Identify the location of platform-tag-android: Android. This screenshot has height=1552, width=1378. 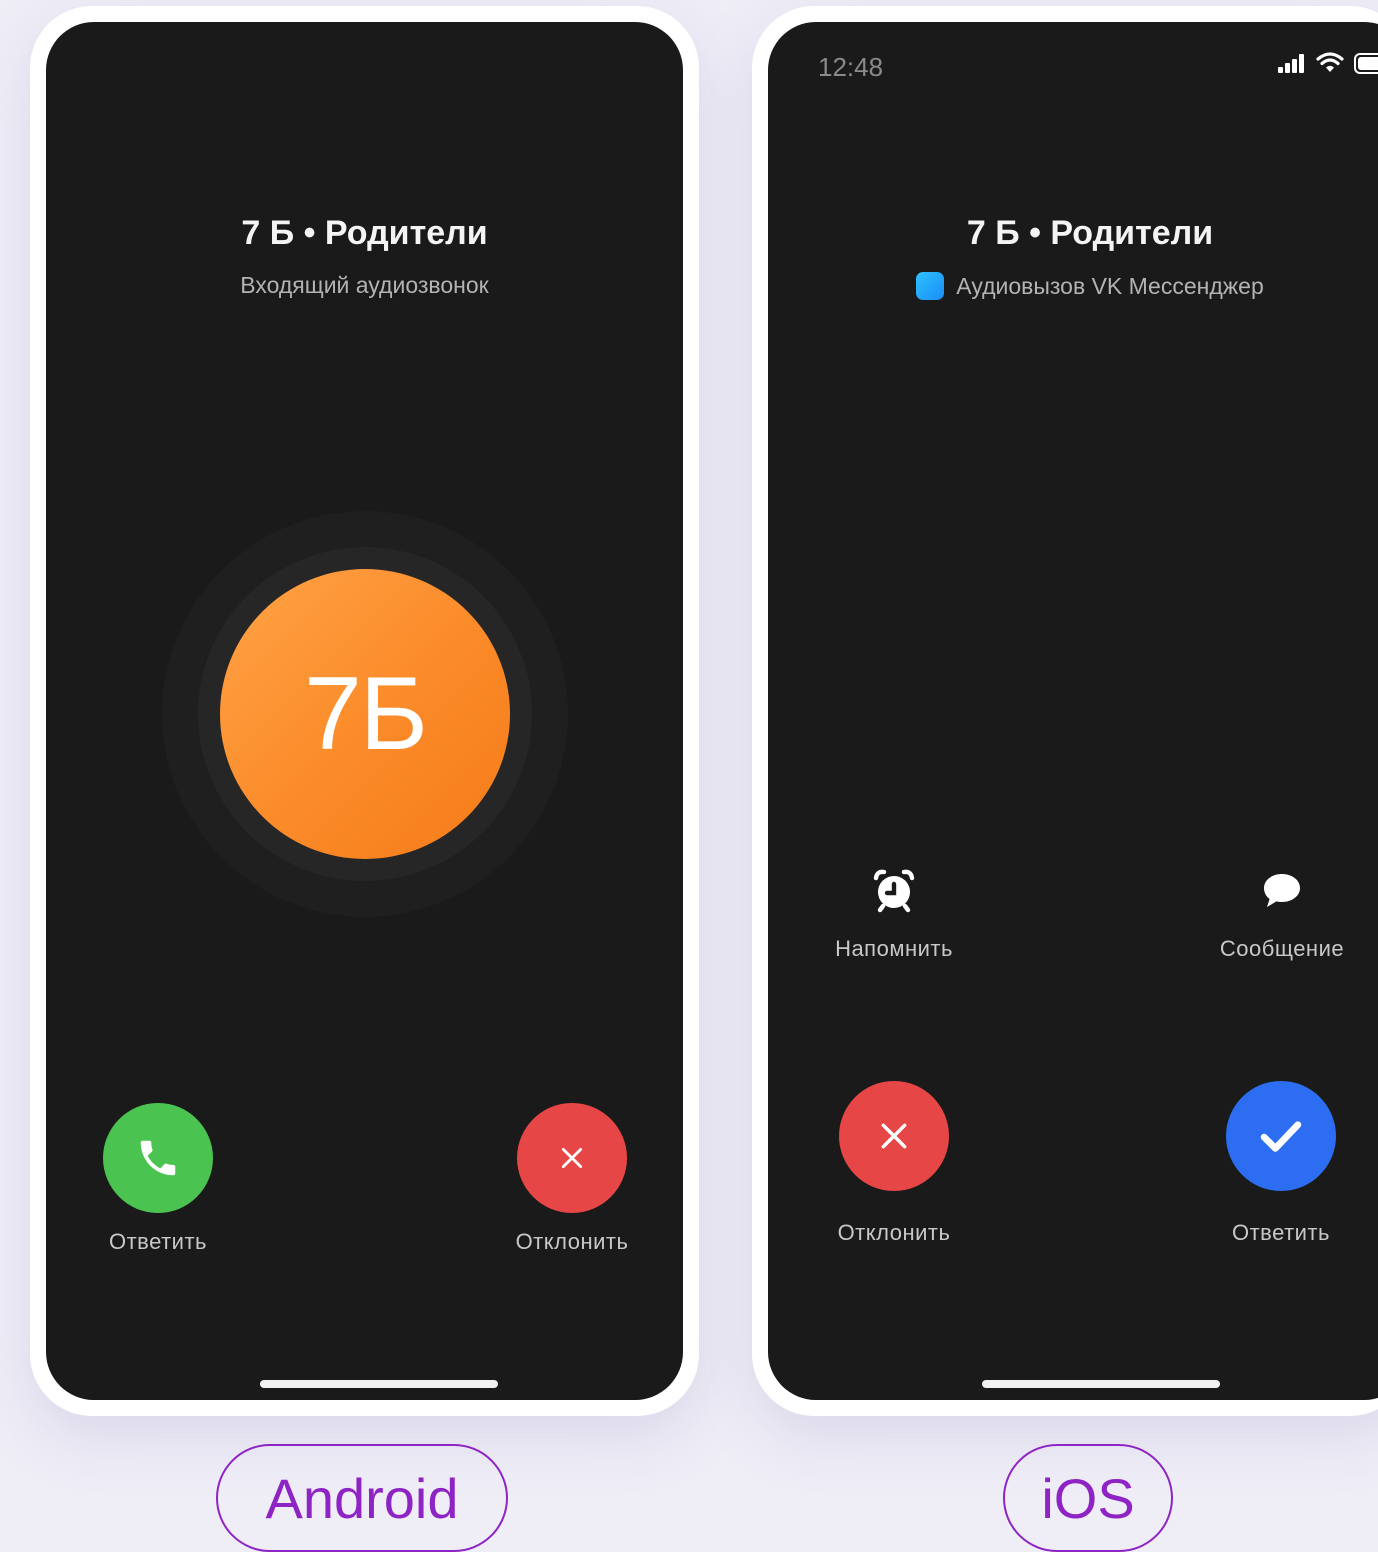
(362, 1498).